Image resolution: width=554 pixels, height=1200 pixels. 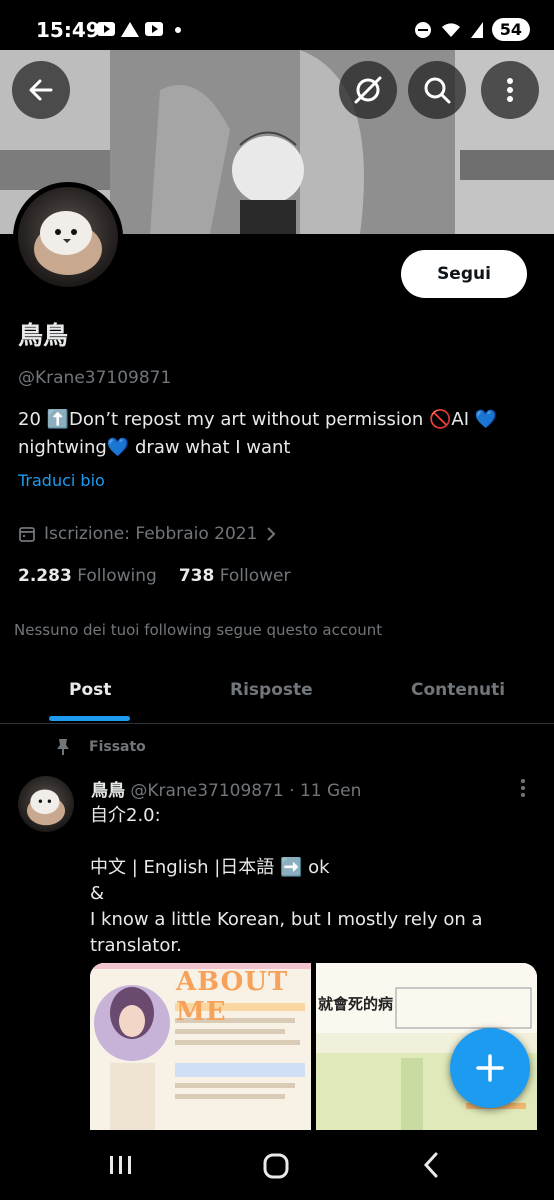 I want to click on system-icons: 54, so click(x=472, y=29).